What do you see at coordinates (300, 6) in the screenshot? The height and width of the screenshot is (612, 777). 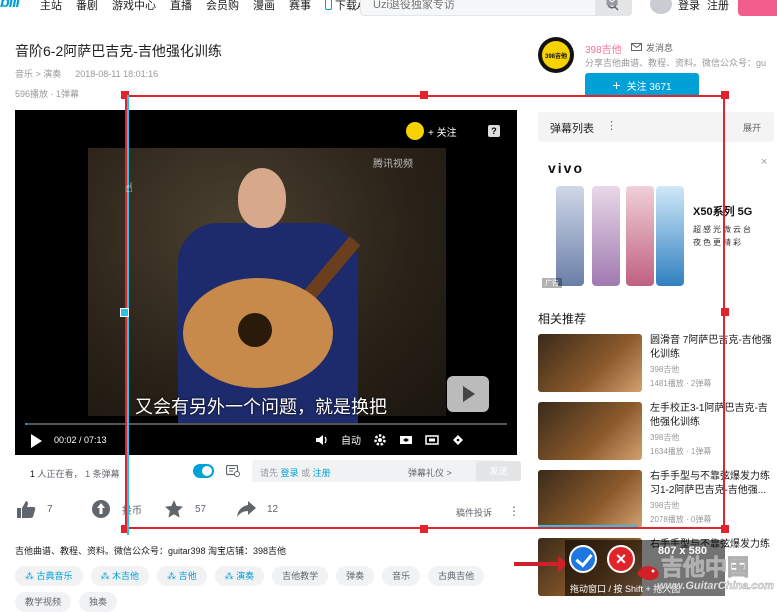 I see `nav-item-esports: 赛事` at bounding box center [300, 6].